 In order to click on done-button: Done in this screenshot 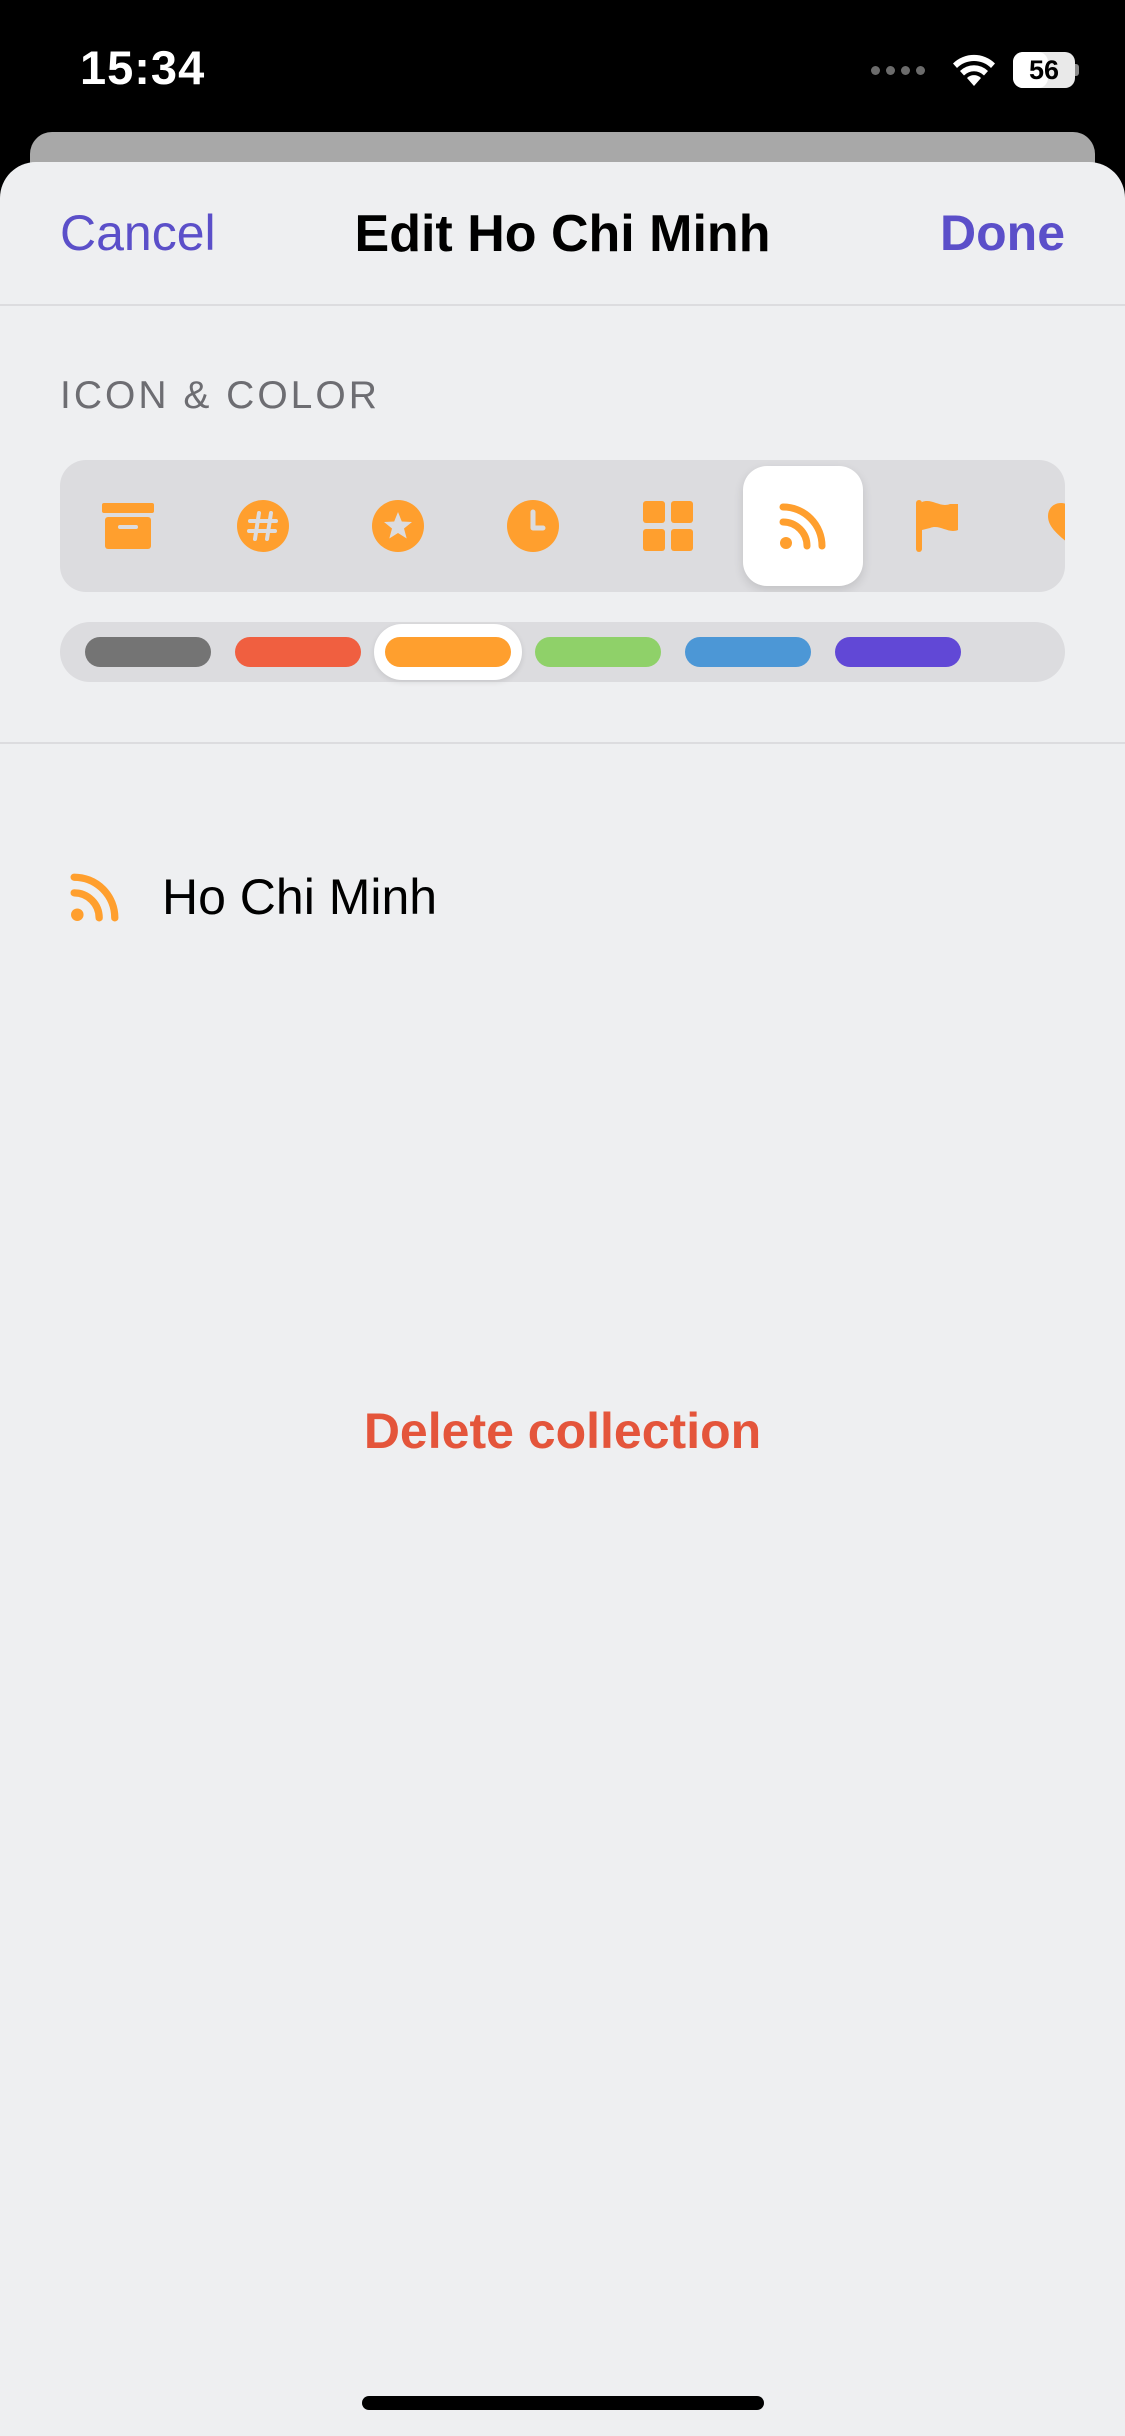, I will do `click(1002, 233)`.